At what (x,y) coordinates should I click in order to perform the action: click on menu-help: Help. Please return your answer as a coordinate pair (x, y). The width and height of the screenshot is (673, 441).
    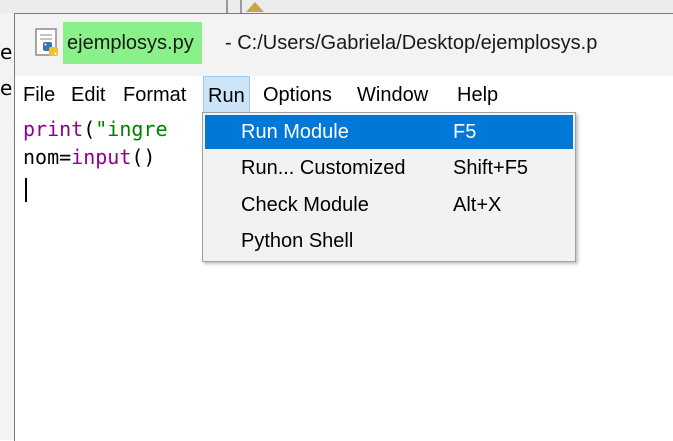
    Looking at the image, I should click on (477, 95).